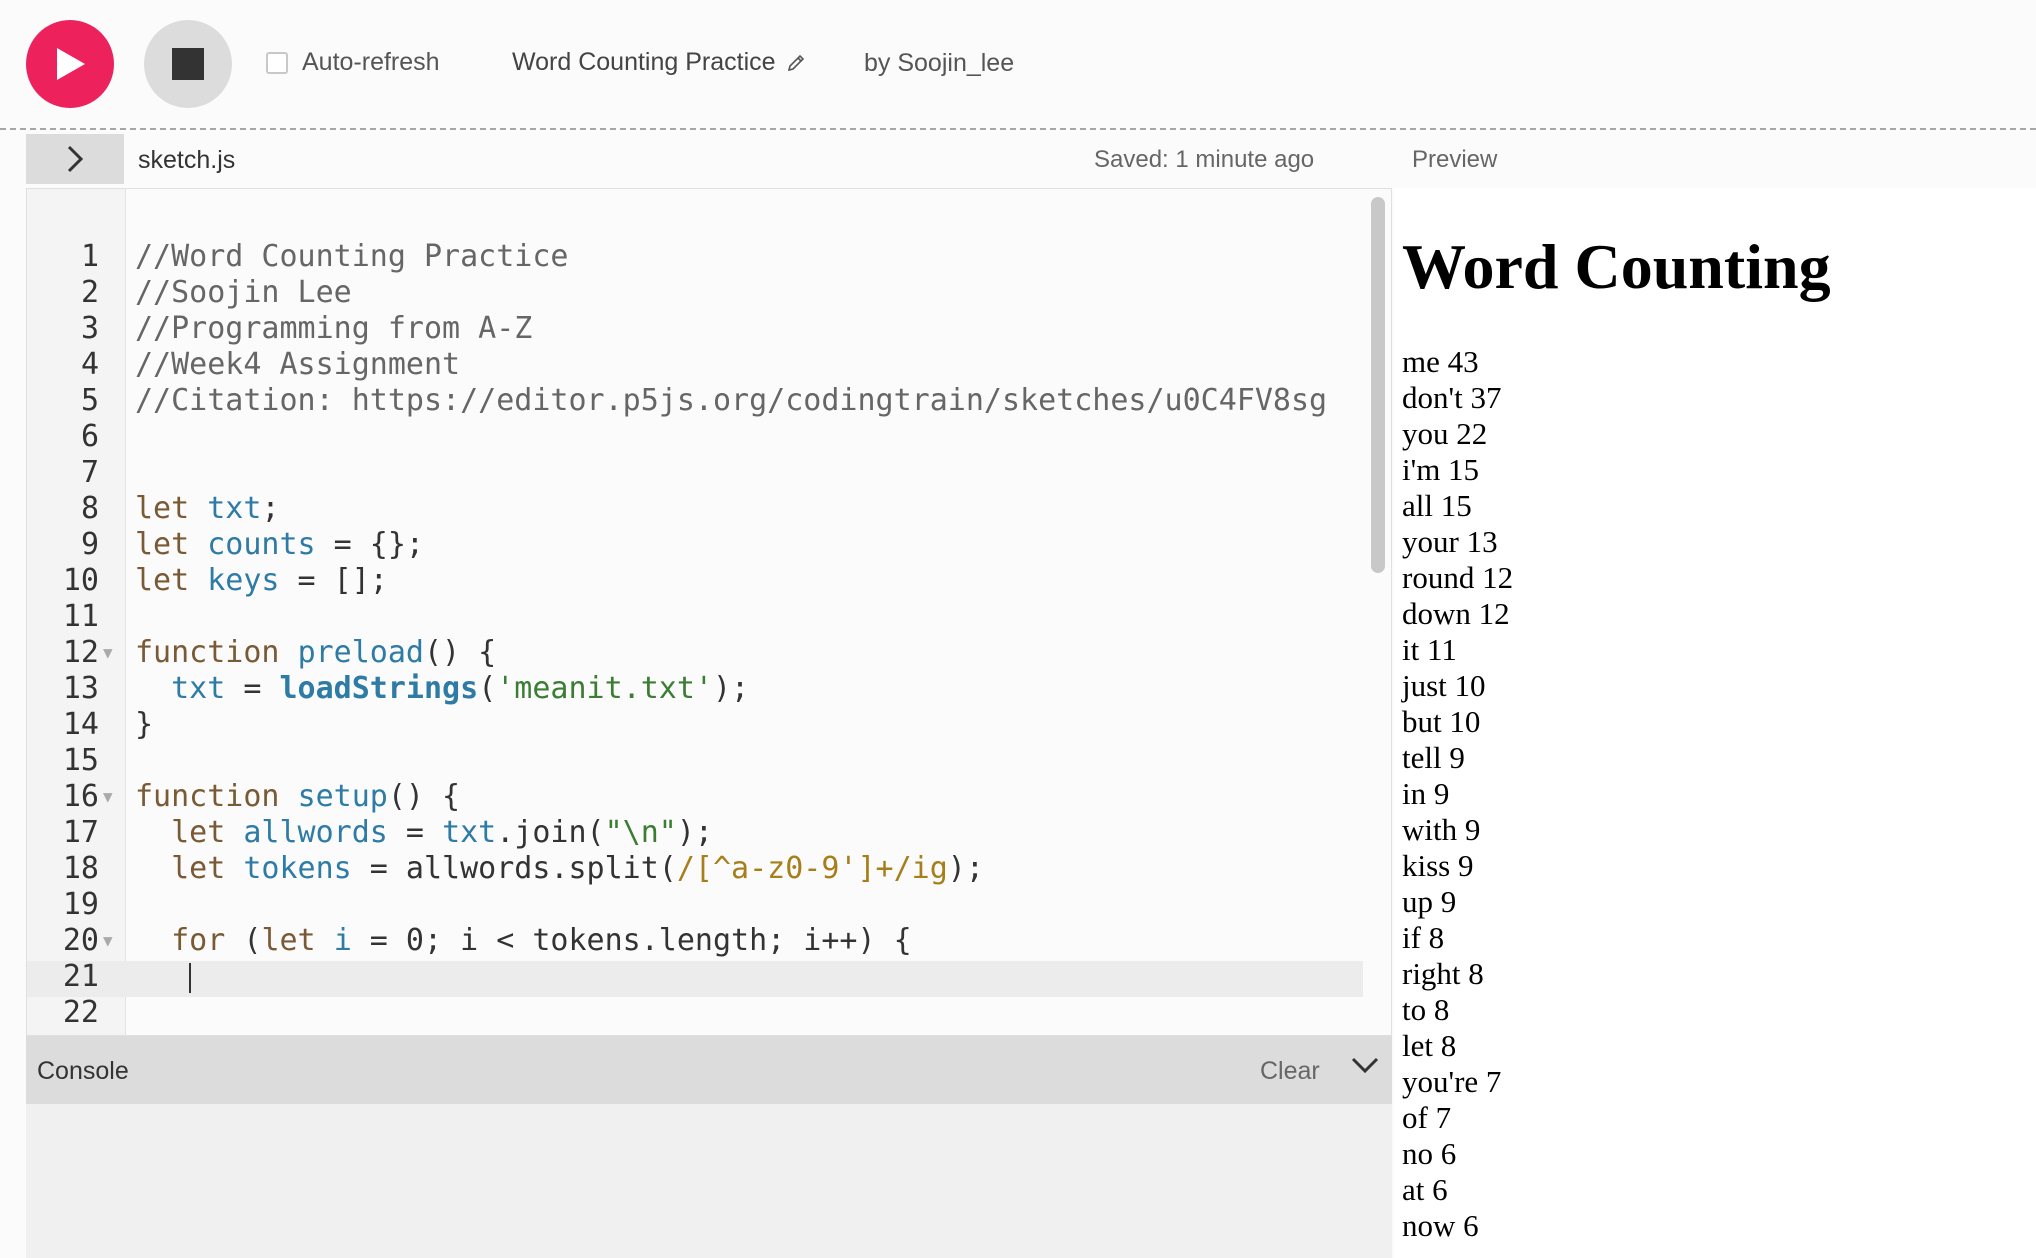  I want to click on line-number: 1, so click(89, 256).